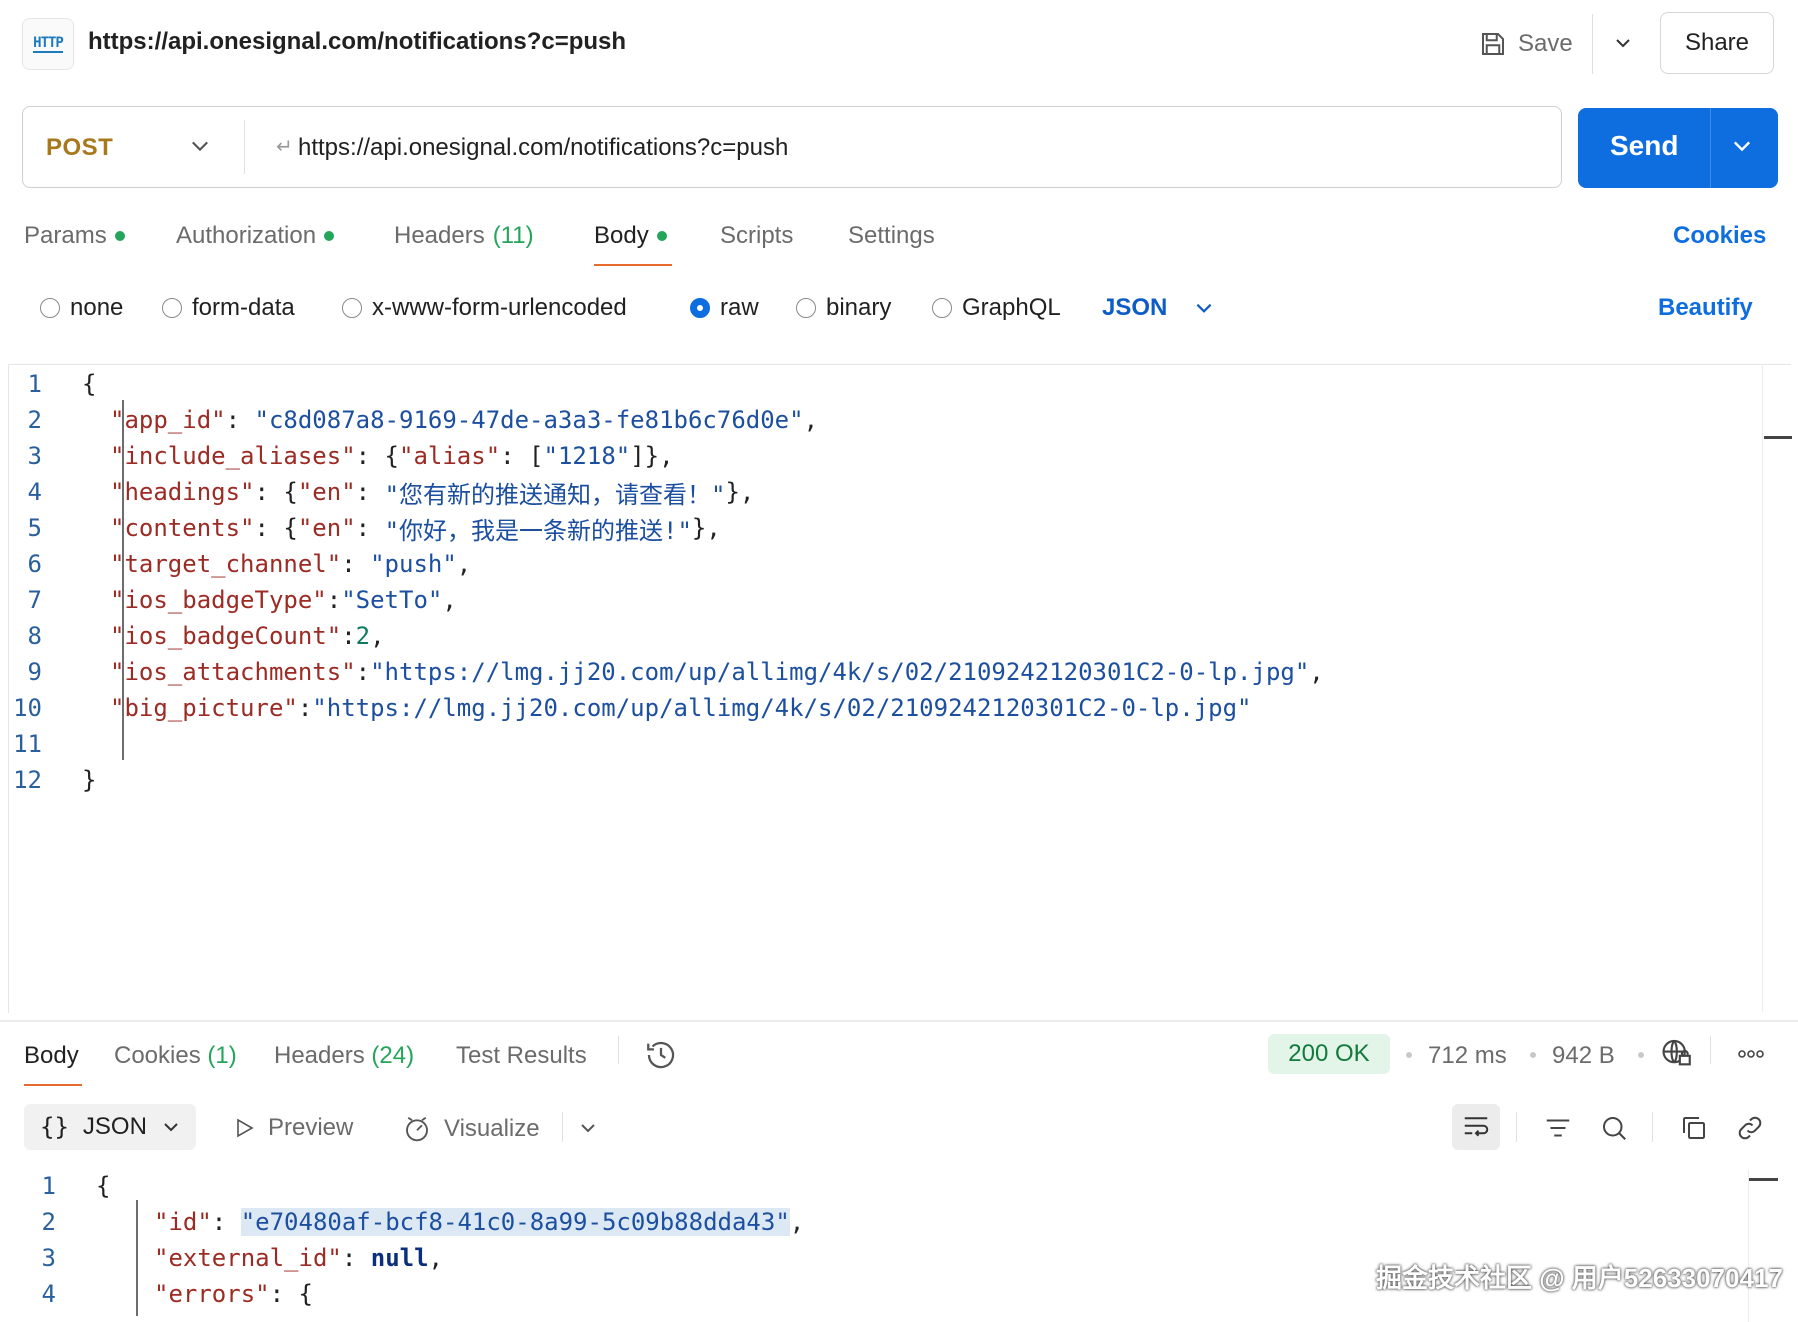 The image size is (1798, 1322). I want to click on tab-params: Params, so click(74, 236).